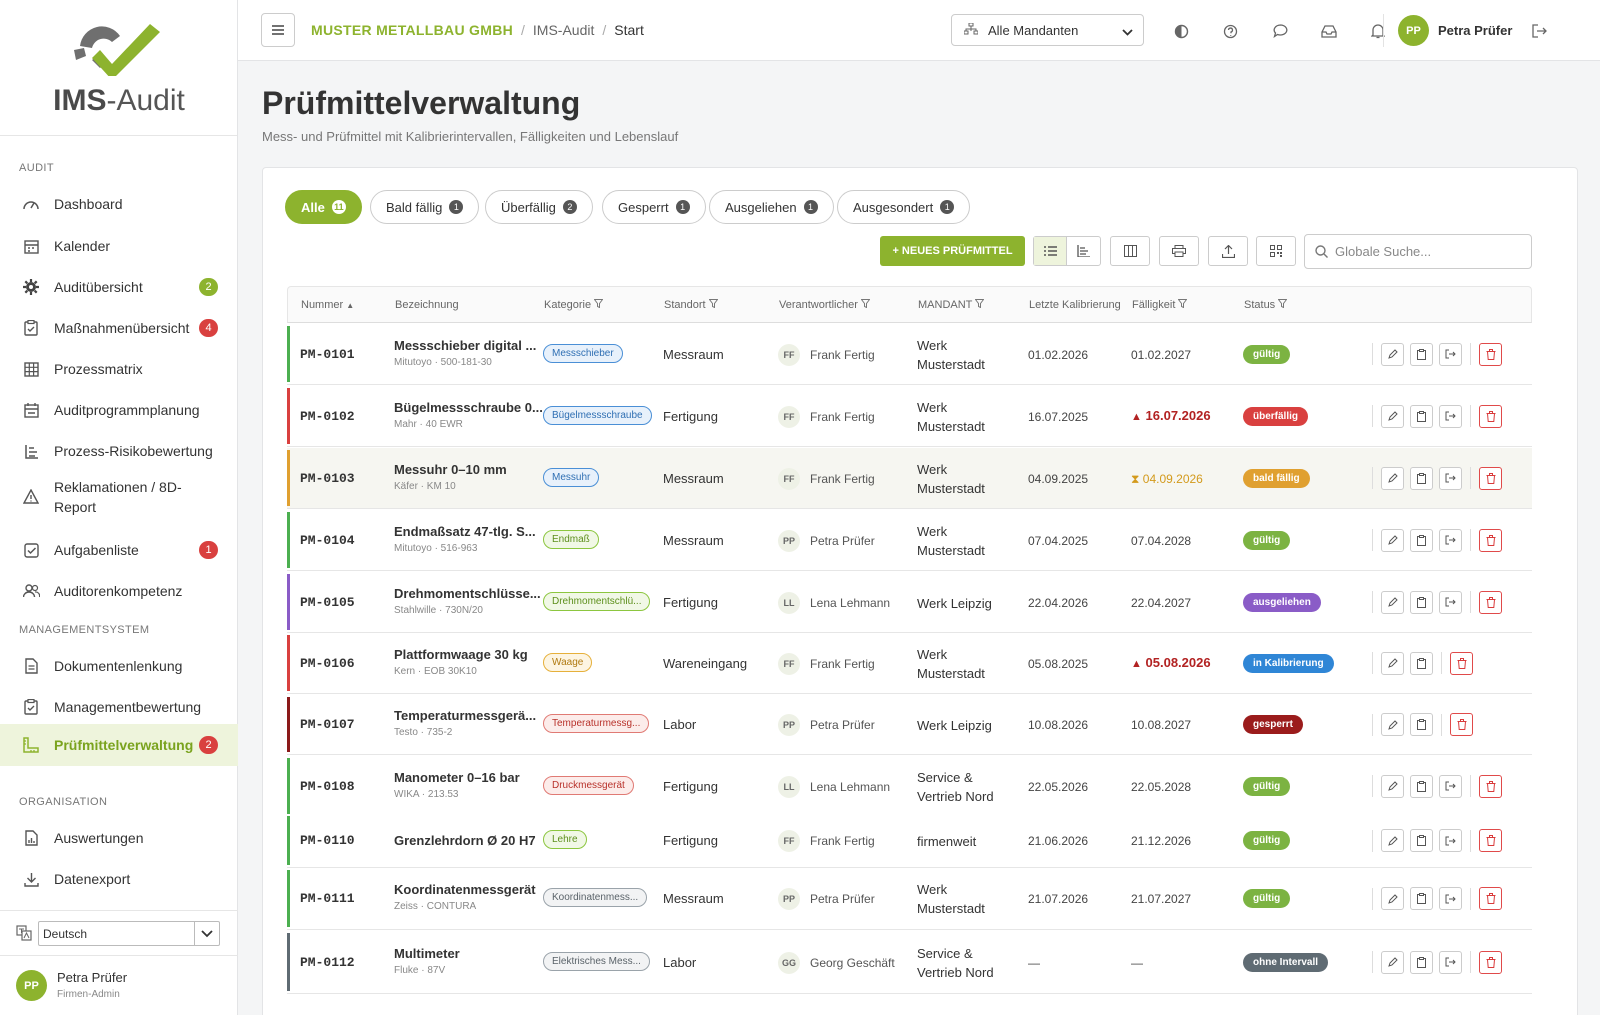 Image resolution: width=1600 pixels, height=1015 pixels. Describe the element at coordinates (327, 663) in the screenshot. I see `pm-number: PM-0106` at that location.